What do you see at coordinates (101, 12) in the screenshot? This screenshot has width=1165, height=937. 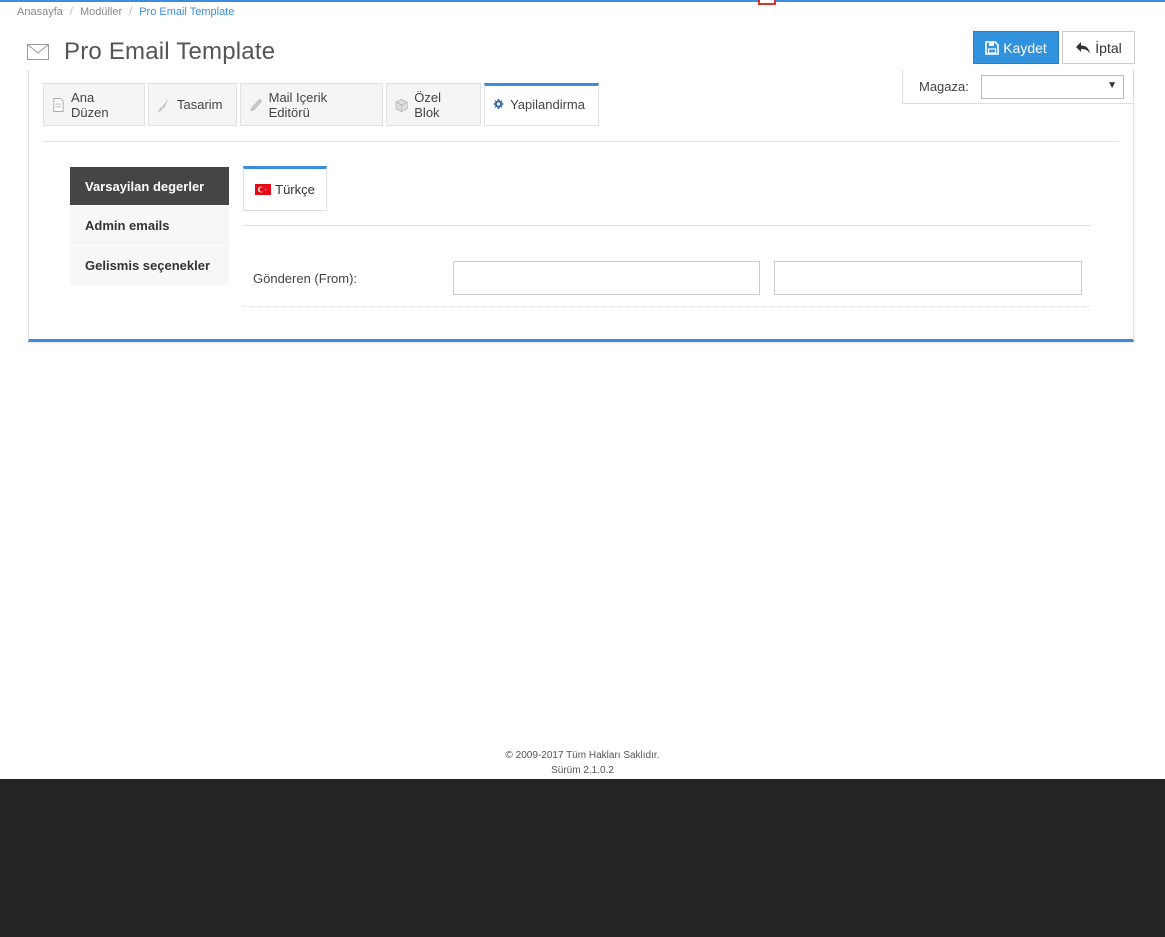 I see `breadcrumb-modules: Modüller` at bounding box center [101, 12].